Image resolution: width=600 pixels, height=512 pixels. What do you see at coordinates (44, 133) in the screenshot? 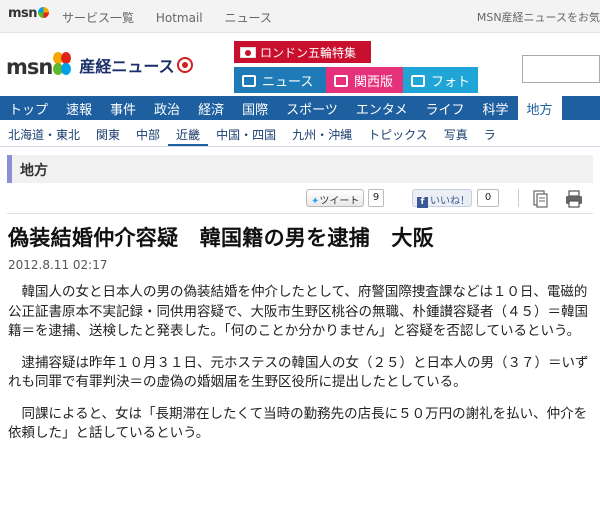
I see `region-hokkaido-tohoku: 北海道・東北` at bounding box center [44, 133].